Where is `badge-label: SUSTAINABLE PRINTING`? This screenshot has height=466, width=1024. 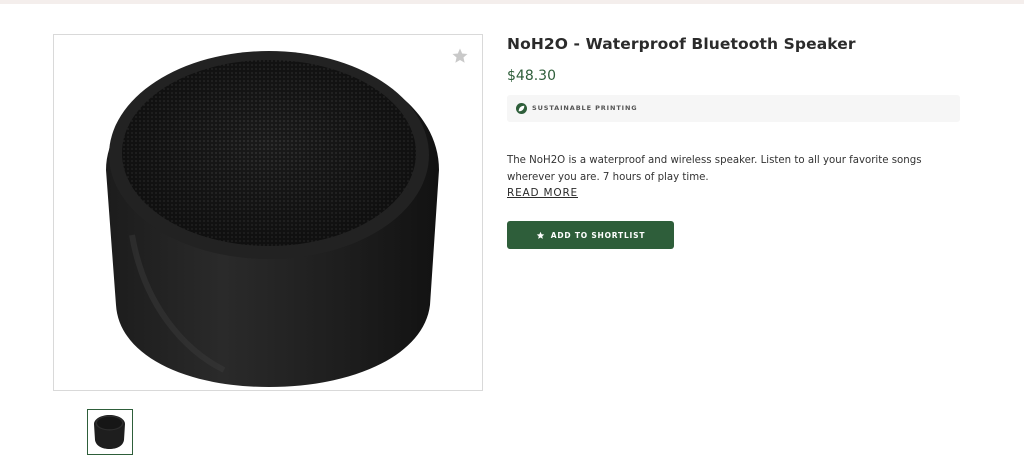 badge-label: SUSTAINABLE PRINTING is located at coordinates (585, 108).